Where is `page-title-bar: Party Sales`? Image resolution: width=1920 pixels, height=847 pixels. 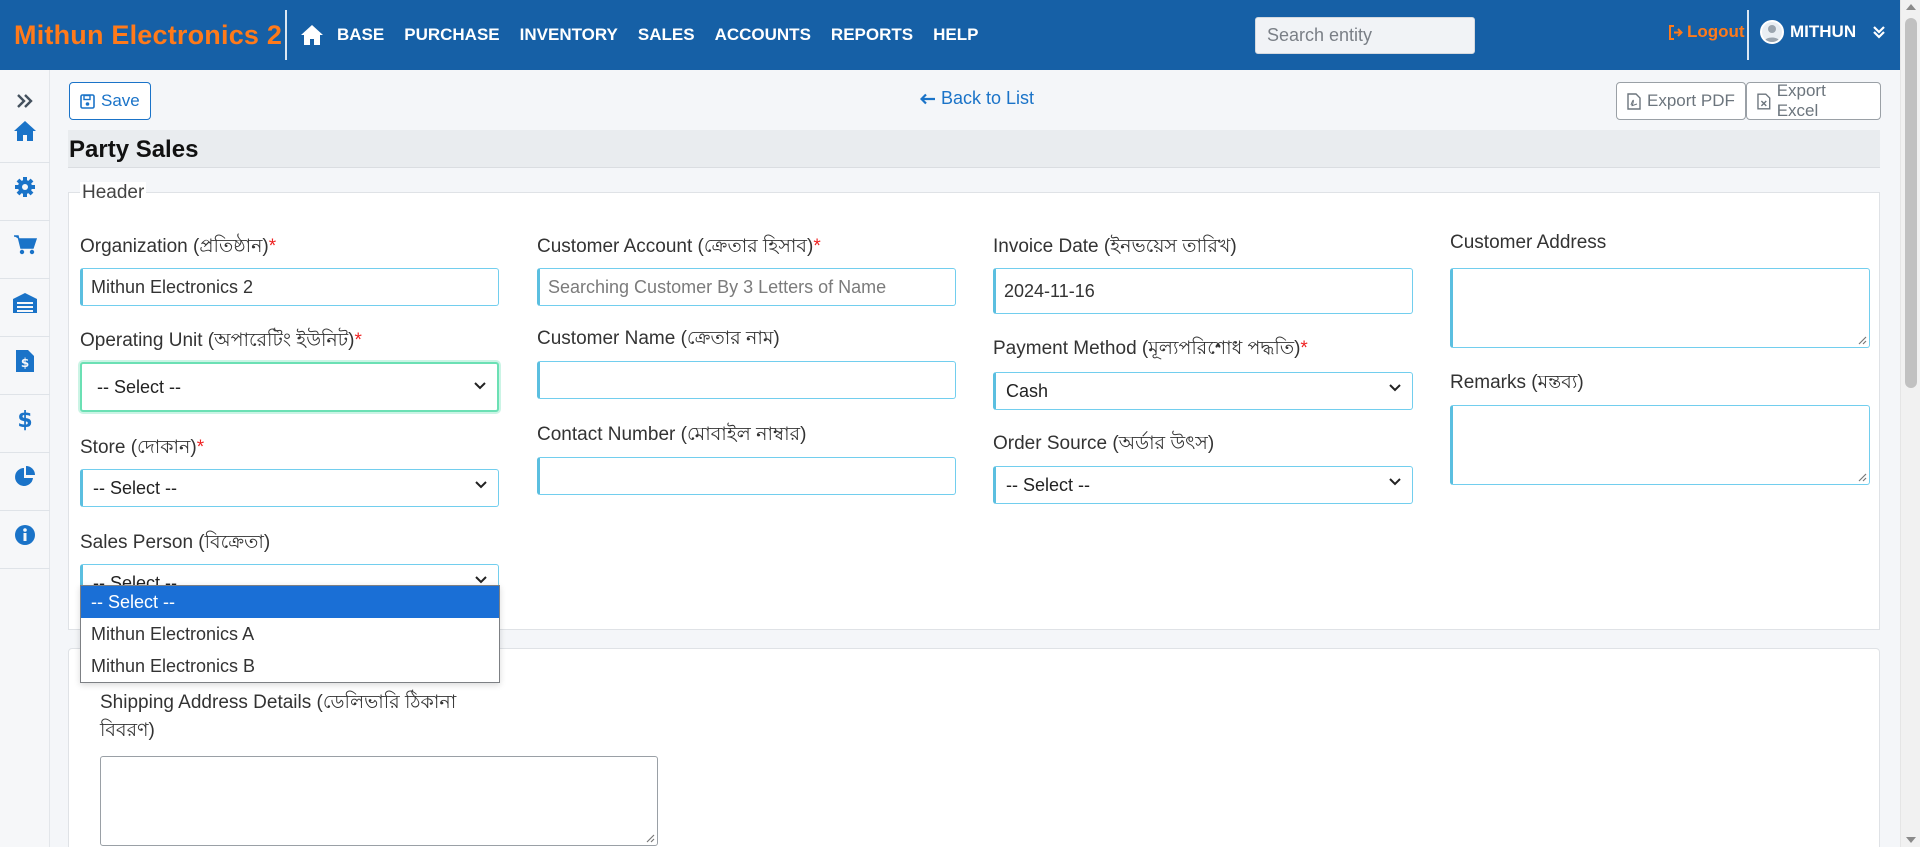 page-title-bar: Party Sales is located at coordinates (974, 149).